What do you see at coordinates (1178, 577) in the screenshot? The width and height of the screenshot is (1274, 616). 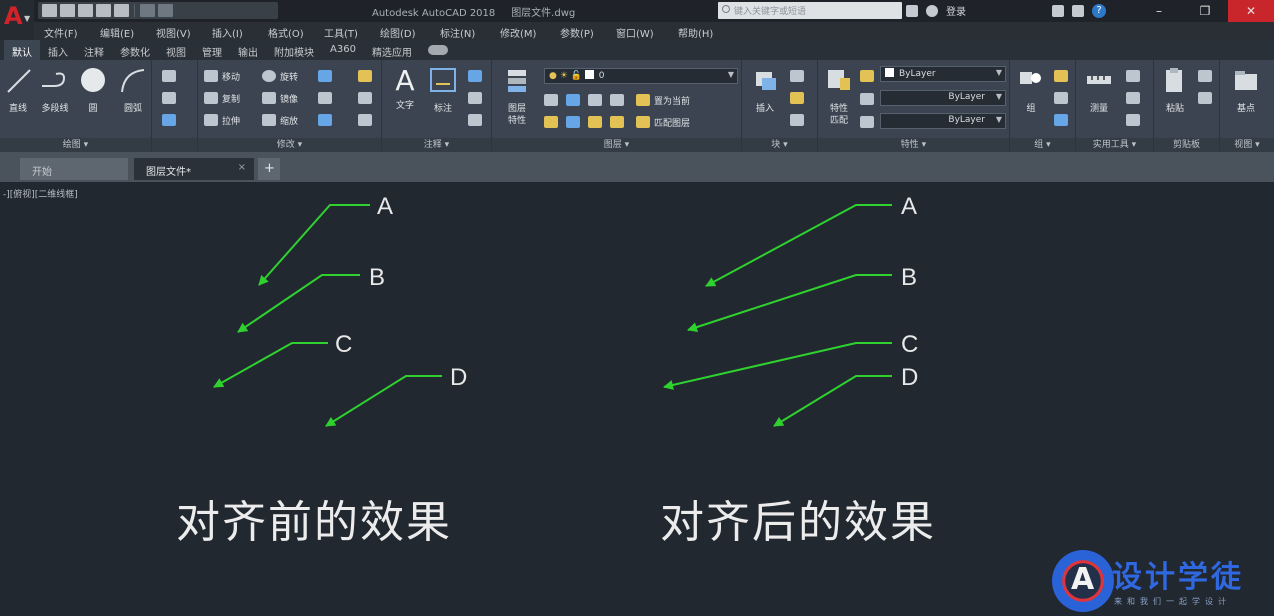 I see `watermark-title: 设计学徒` at bounding box center [1178, 577].